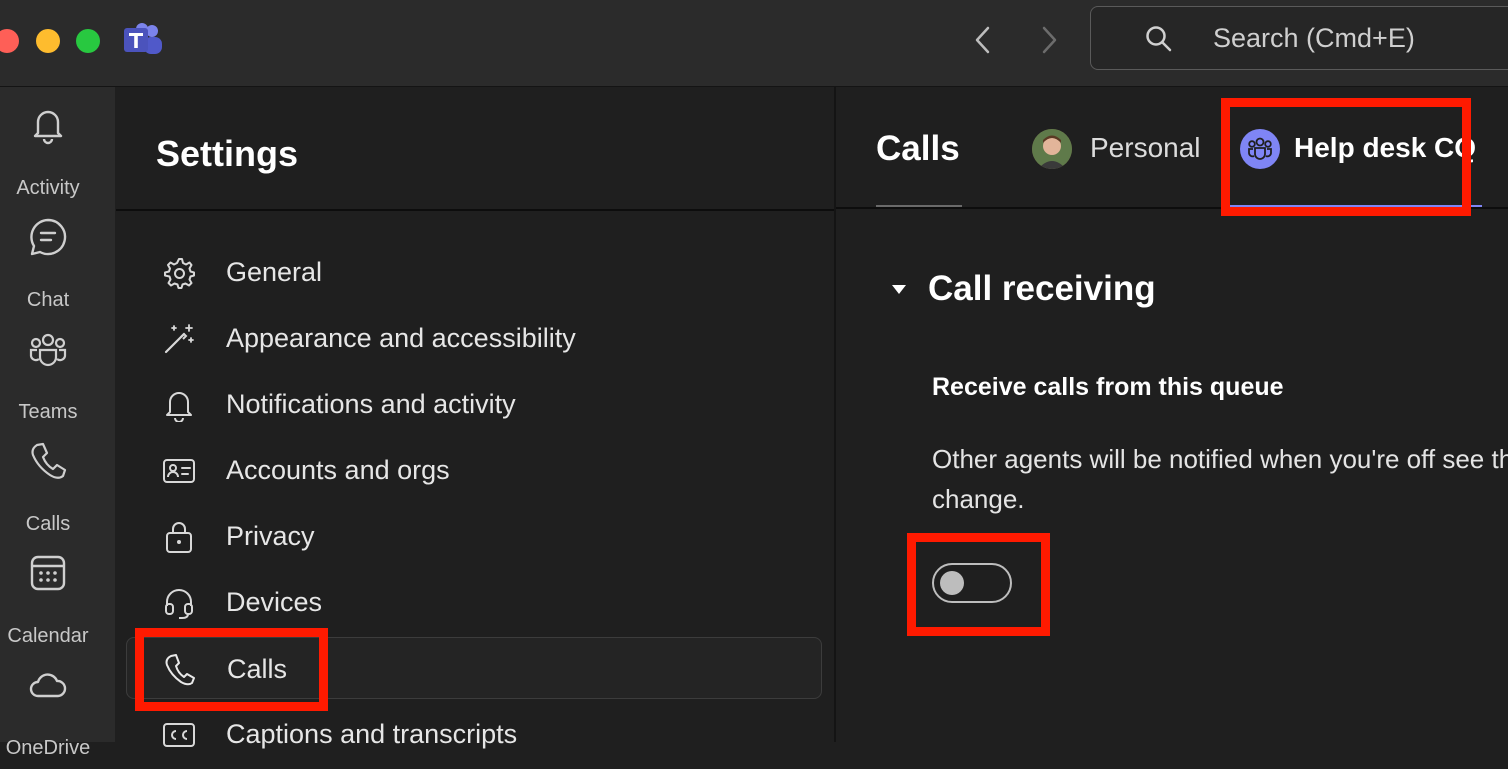 The image size is (1508, 769). Describe the element at coordinates (270, 536) in the screenshot. I see `settings-item-label: Privacy` at that location.